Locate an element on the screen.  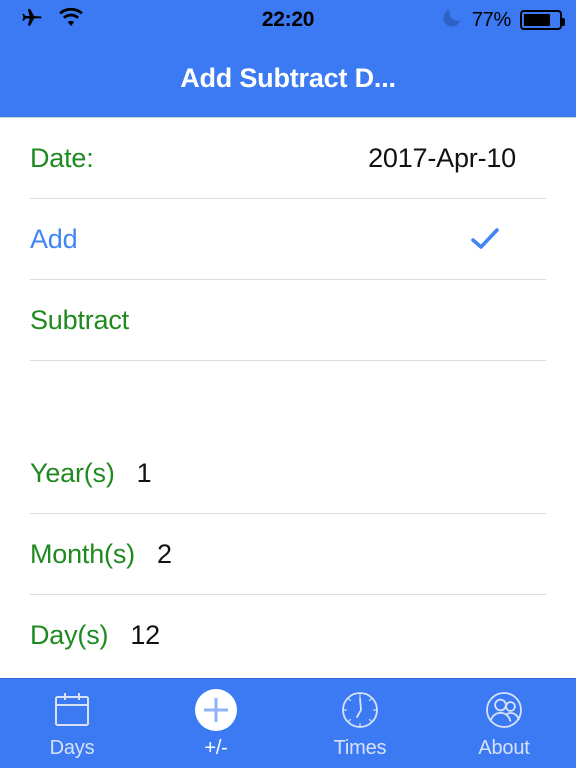
tab-times: Times is located at coordinates (360, 723).